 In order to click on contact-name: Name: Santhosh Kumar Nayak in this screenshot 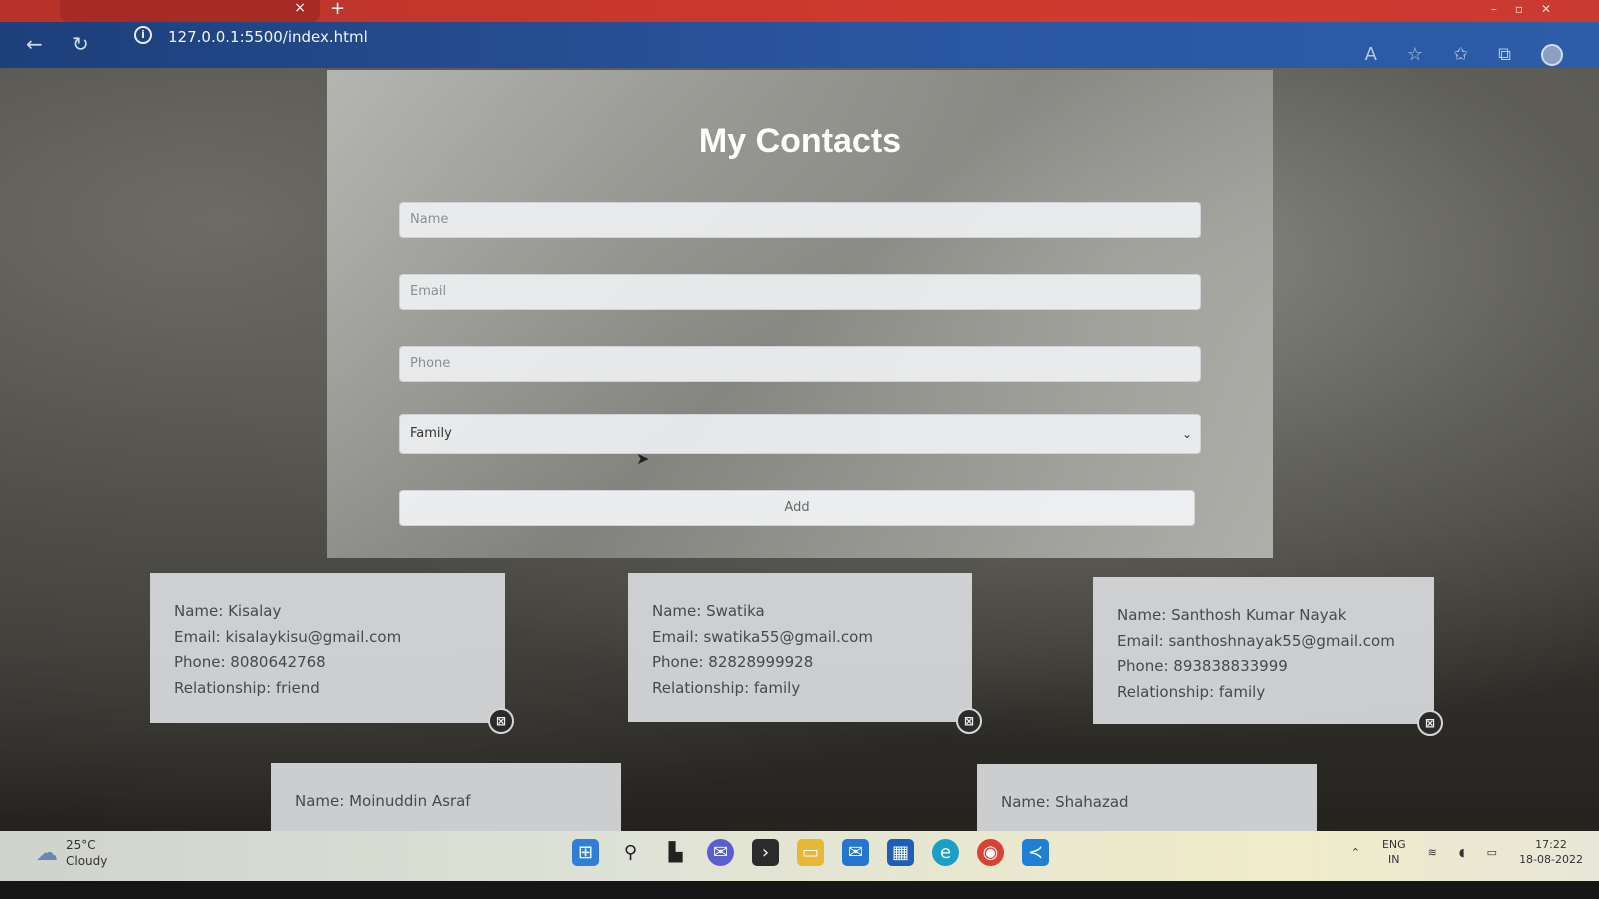, I will do `click(1232, 615)`.